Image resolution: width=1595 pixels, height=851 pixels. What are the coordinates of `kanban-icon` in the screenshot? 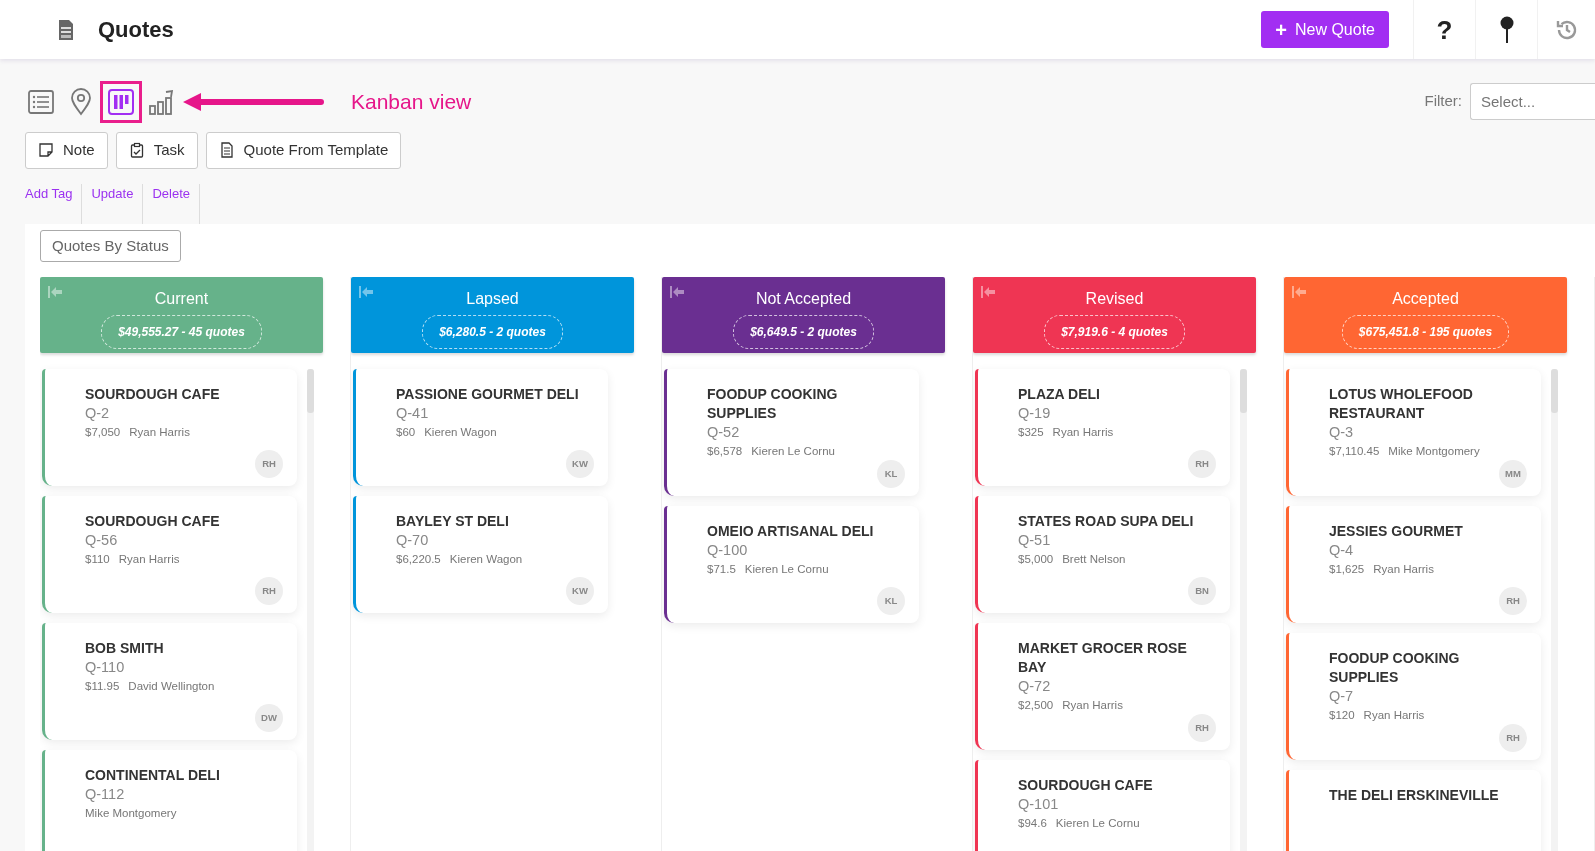 It's located at (121, 101).